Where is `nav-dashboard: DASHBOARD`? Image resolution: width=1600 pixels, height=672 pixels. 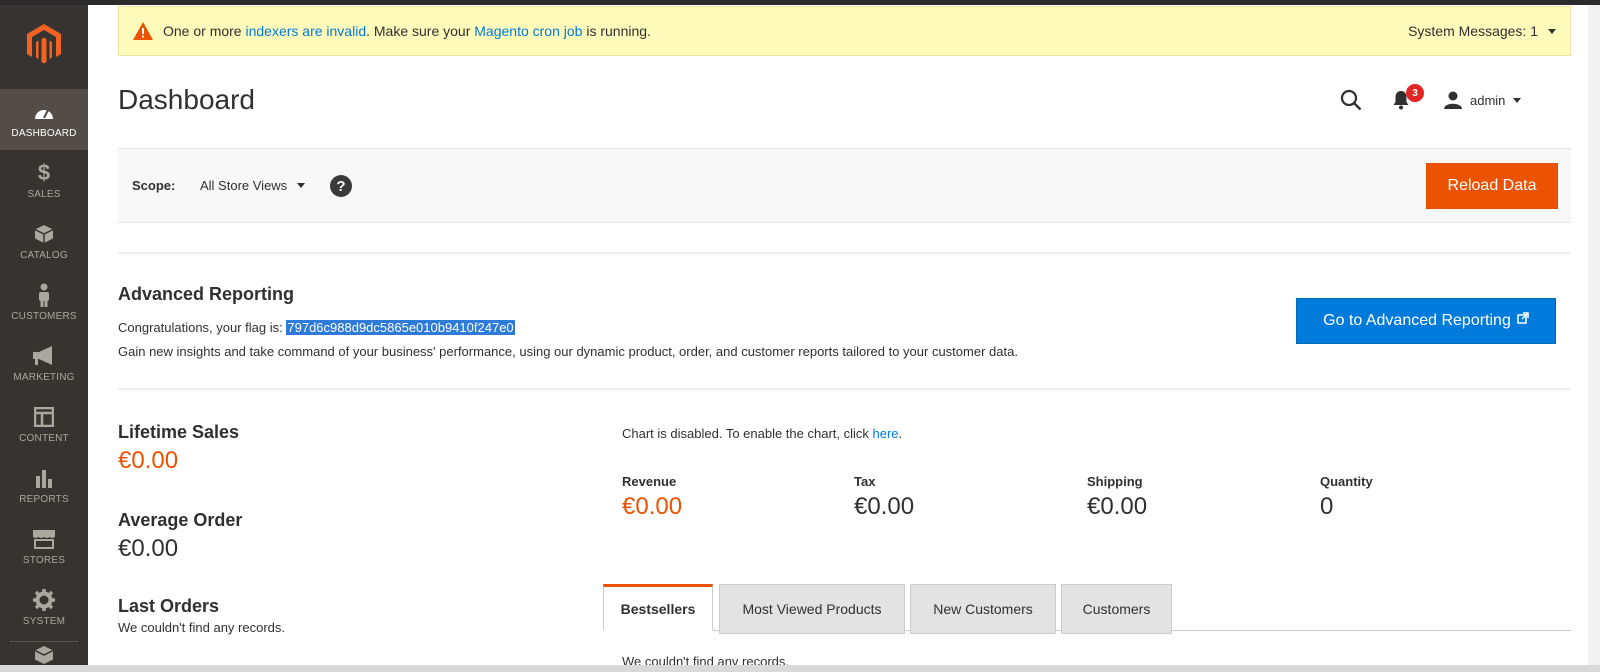 nav-dashboard: DASHBOARD is located at coordinates (44, 119).